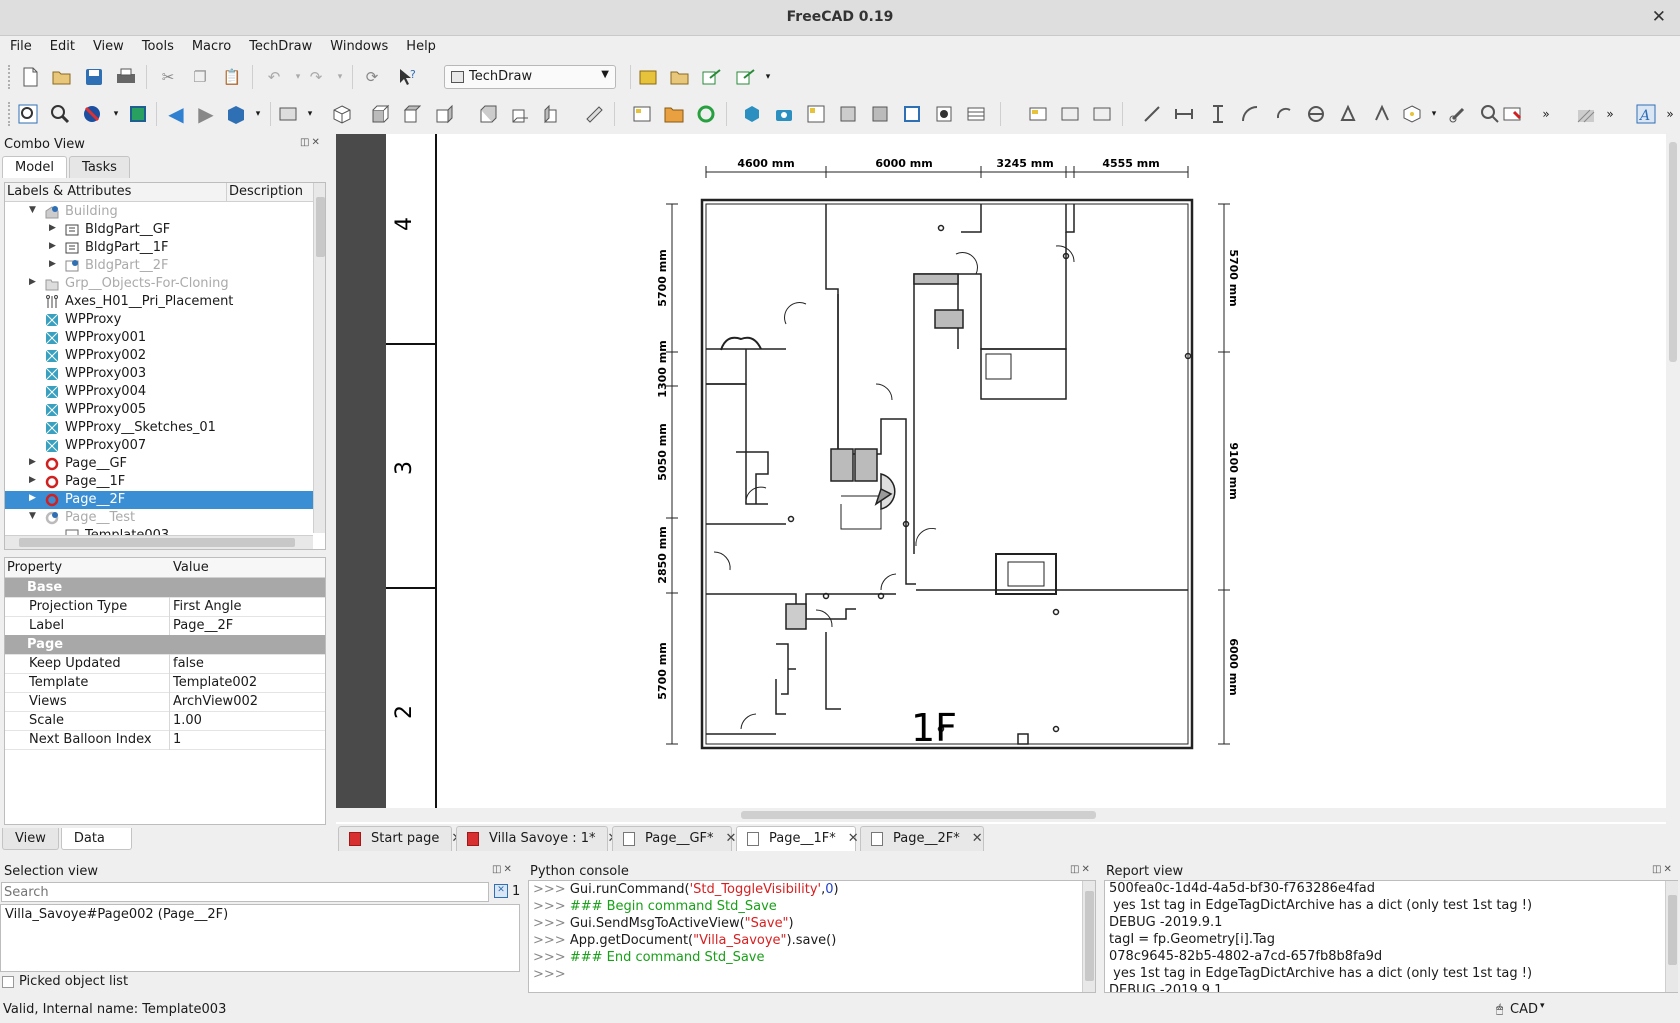 The height and width of the screenshot is (1023, 1680). What do you see at coordinates (1412, 114) in the screenshot?
I see `landmark-dimension-icon` at bounding box center [1412, 114].